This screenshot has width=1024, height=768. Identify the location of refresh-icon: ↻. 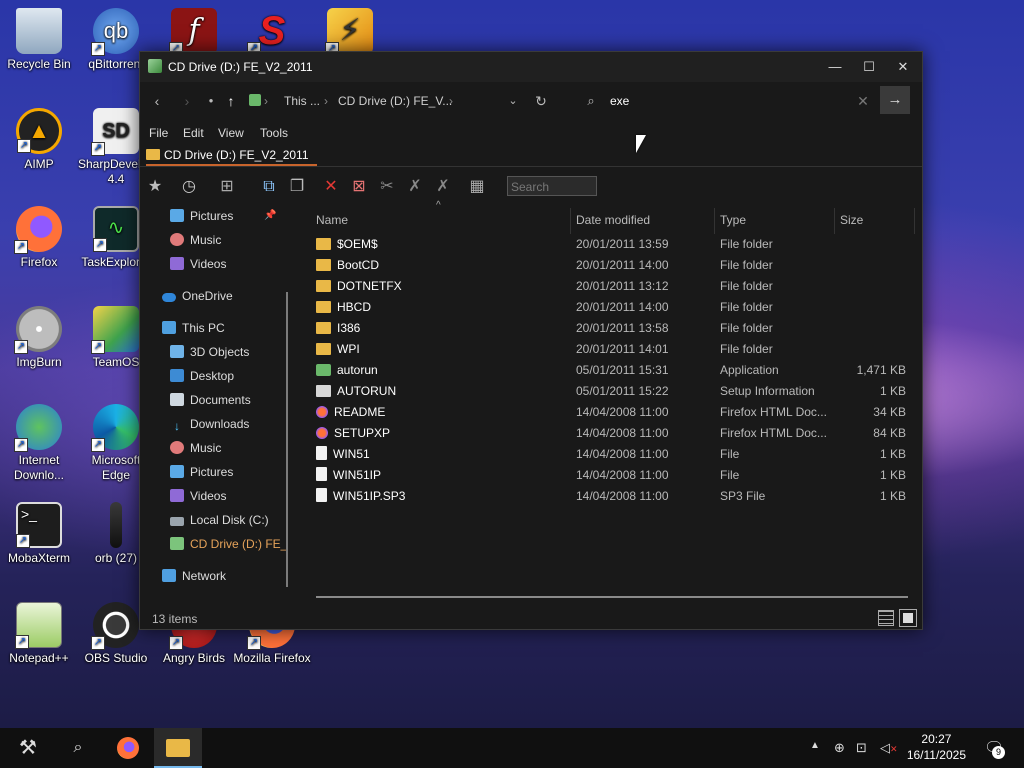
(541, 101).